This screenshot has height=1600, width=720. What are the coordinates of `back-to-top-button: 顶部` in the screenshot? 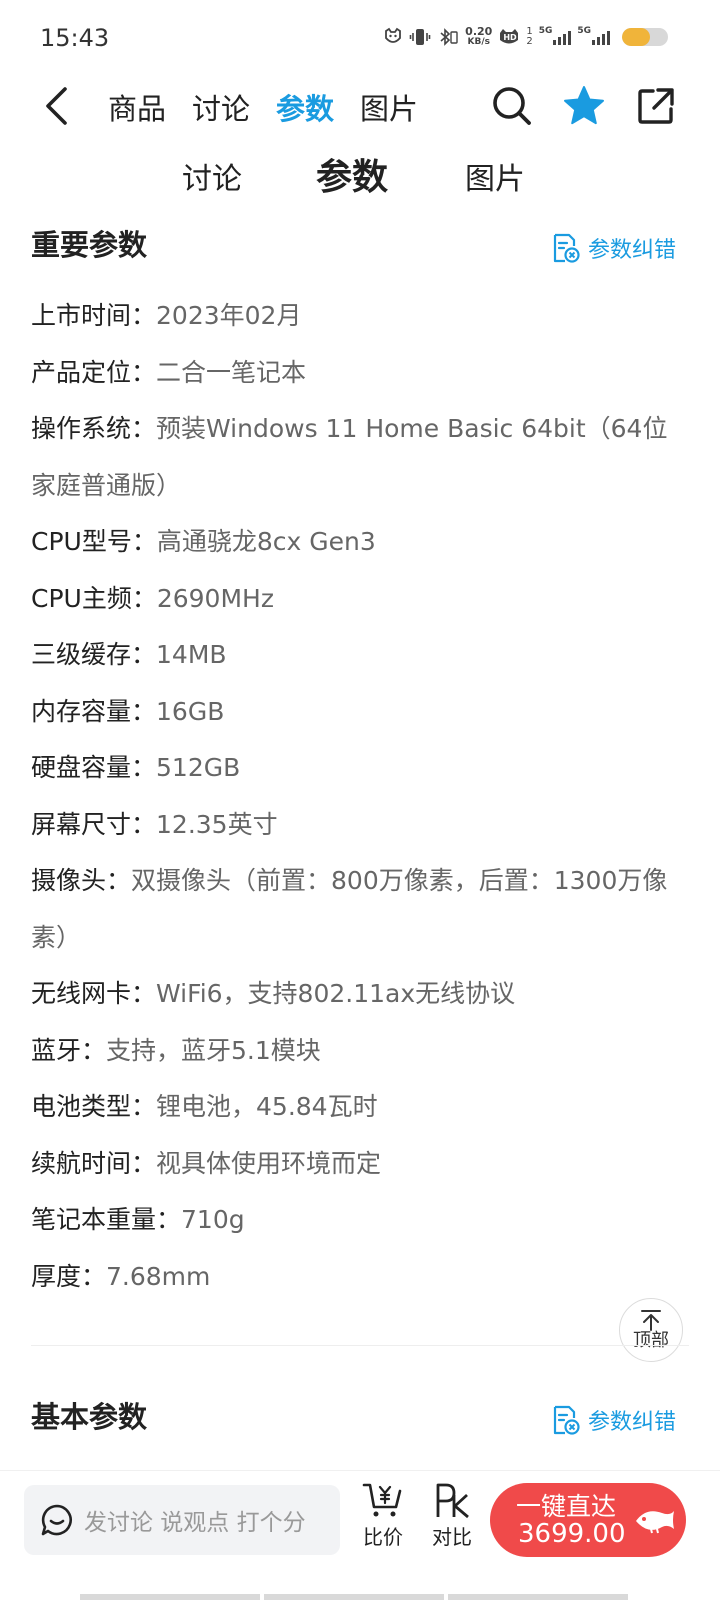 It's located at (651, 1330).